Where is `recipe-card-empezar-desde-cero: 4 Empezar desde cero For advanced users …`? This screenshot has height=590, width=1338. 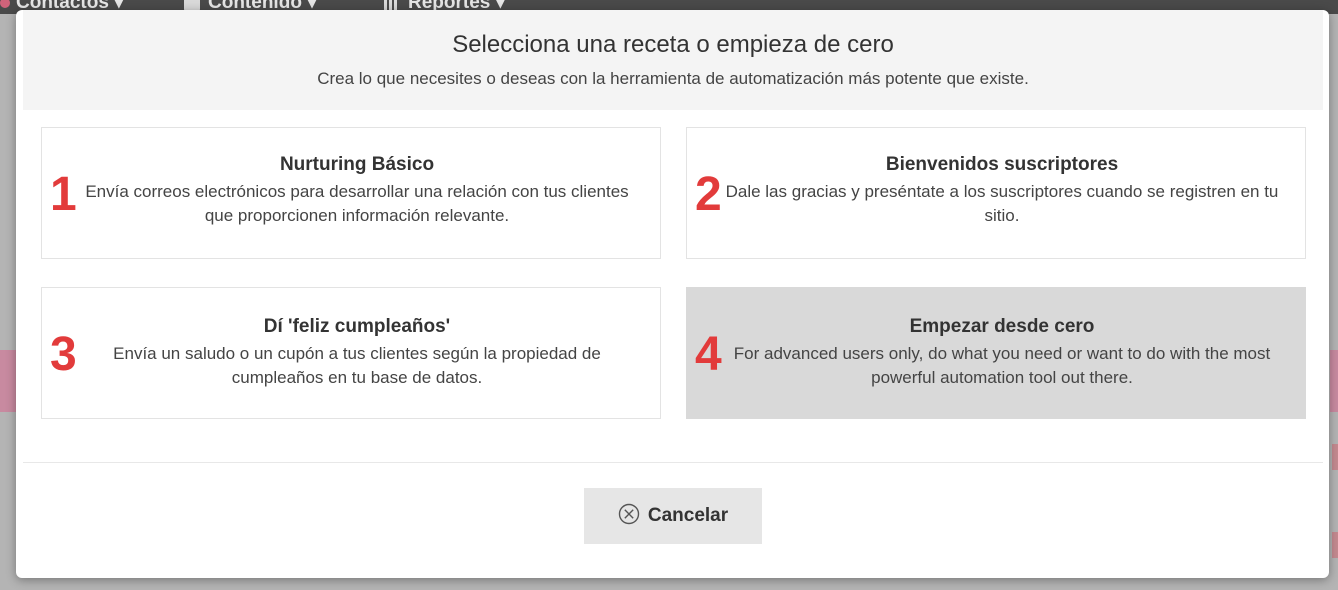
recipe-card-empezar-desde-cero: 4 Empezar desde cero For advanced users … is located at coordinates (996, 353).